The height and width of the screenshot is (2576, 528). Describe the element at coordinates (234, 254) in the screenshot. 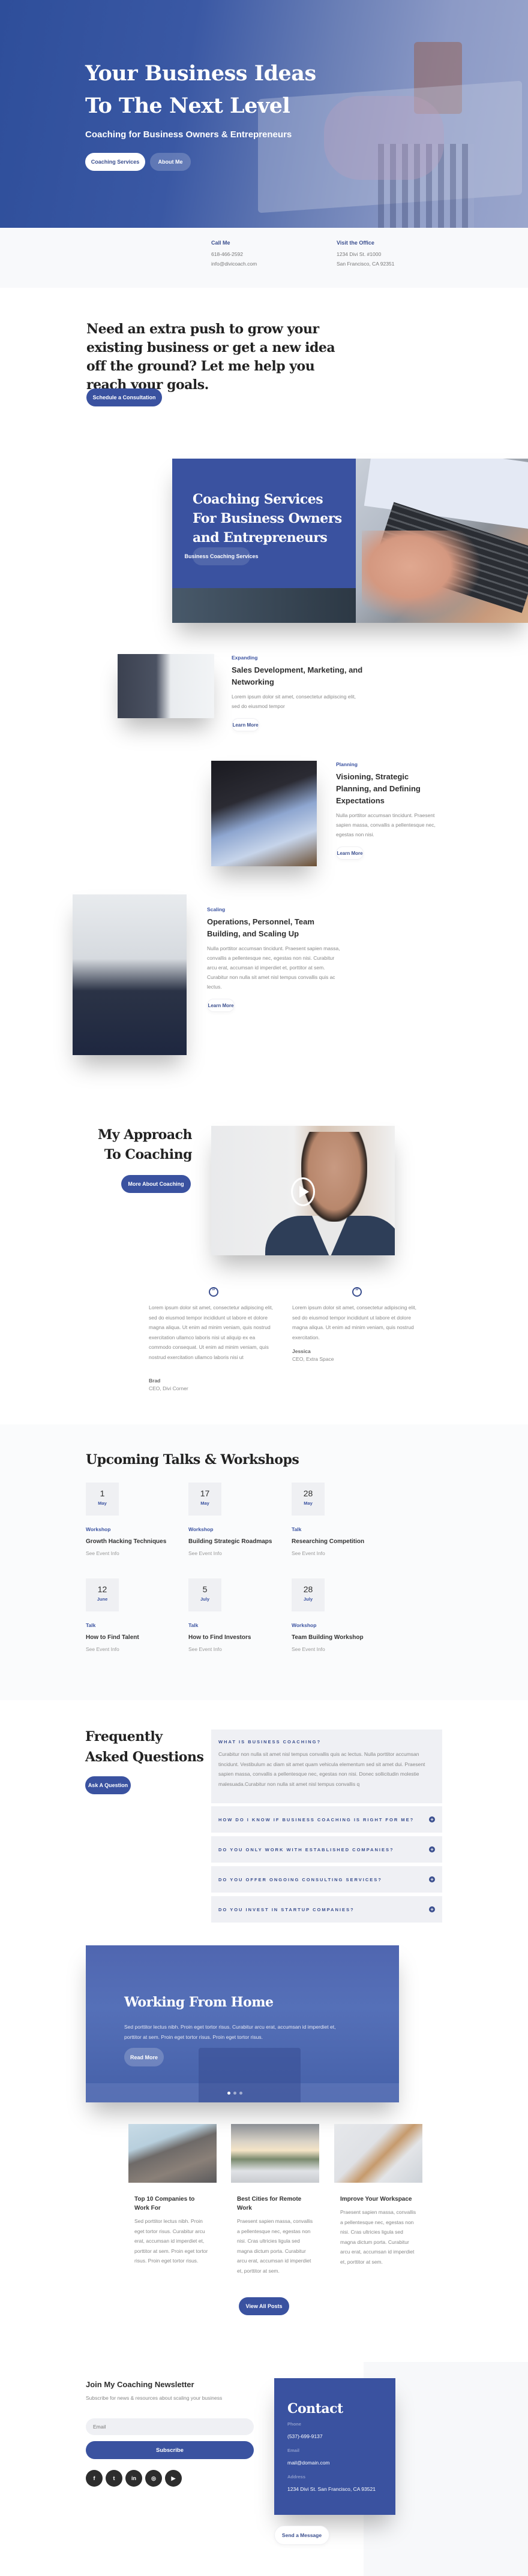

I see `phone-number: 618-466-2592` at that location.